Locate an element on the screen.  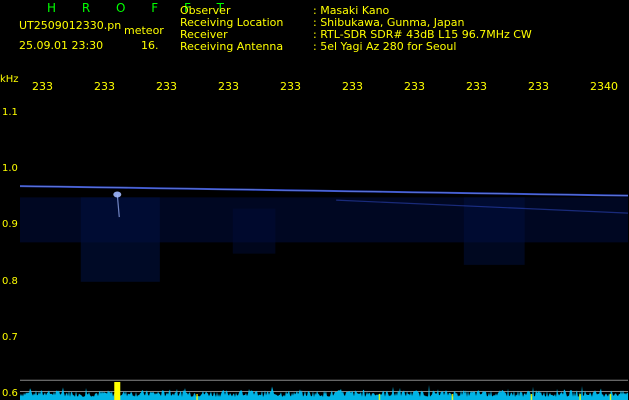
count-label: 16. is located at coordinates (150, 45).